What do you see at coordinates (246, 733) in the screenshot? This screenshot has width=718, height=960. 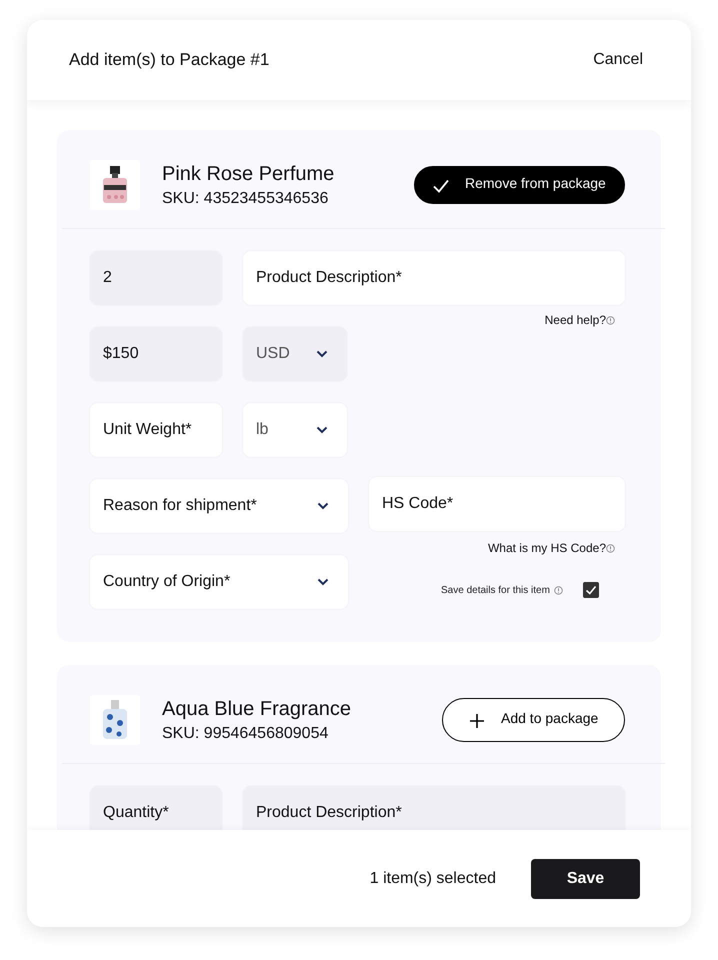 I see `product-sku: SKU: 99546456809054` at bounding box center [246, 733].